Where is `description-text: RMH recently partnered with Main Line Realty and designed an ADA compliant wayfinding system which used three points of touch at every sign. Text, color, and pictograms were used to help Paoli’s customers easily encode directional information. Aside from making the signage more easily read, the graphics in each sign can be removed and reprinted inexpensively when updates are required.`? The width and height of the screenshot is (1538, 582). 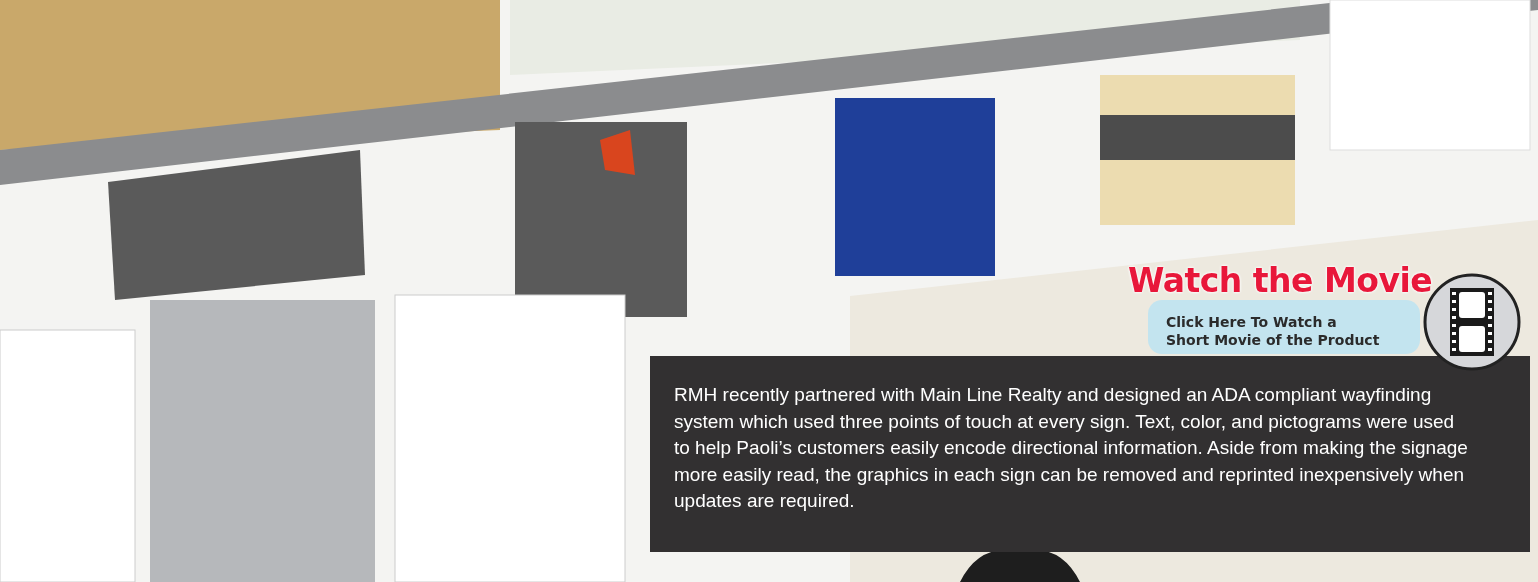 description-text: RMH recently partnered with Main Line Realty and designed an ADA compliant wayfinding system which used three points of touch at every sign. Text, color, and pictograms were used to help Paoli’s customers easily encode directional information. Aside from making the signage more easily read, the graphics in each sign can be removed and reprinted inexpensively when updates are required. is located at coordinates (1071, 448).